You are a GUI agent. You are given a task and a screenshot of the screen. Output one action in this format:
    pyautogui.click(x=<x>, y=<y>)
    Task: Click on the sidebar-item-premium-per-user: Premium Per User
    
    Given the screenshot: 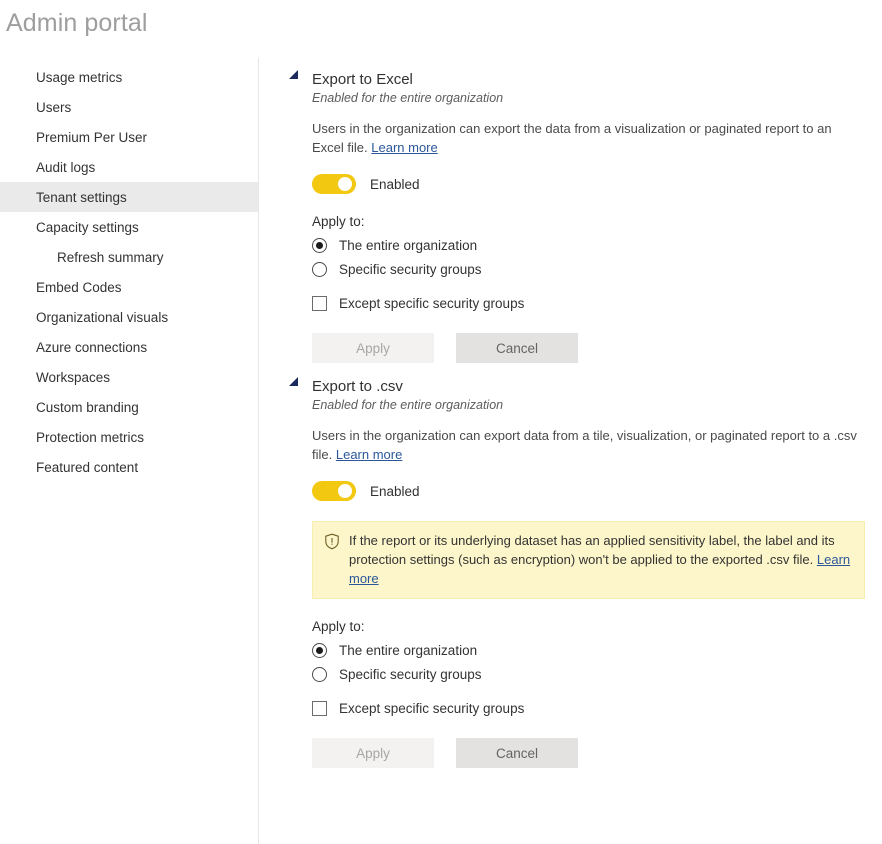 What is the action you would take?
    pyautogui.click(x=129, y=137)
    